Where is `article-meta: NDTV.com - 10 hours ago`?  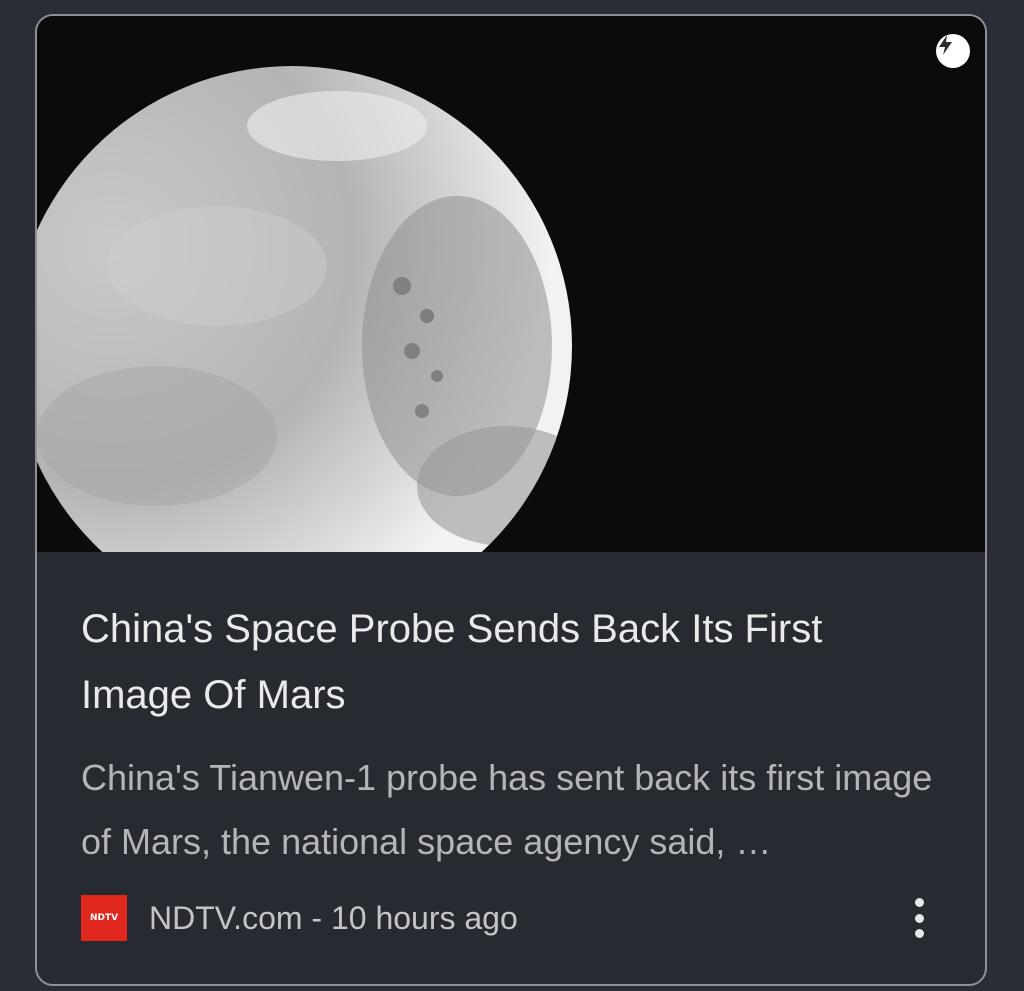
article-meta: NDTV.com - 10 hours ago is located at coordinates (333, 918).